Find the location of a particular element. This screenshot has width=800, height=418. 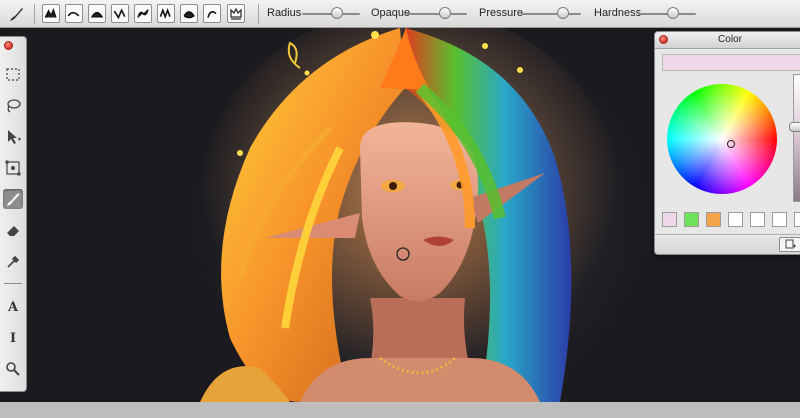

slider-label-pressure: Pressure is located at coordinates (501, 13).